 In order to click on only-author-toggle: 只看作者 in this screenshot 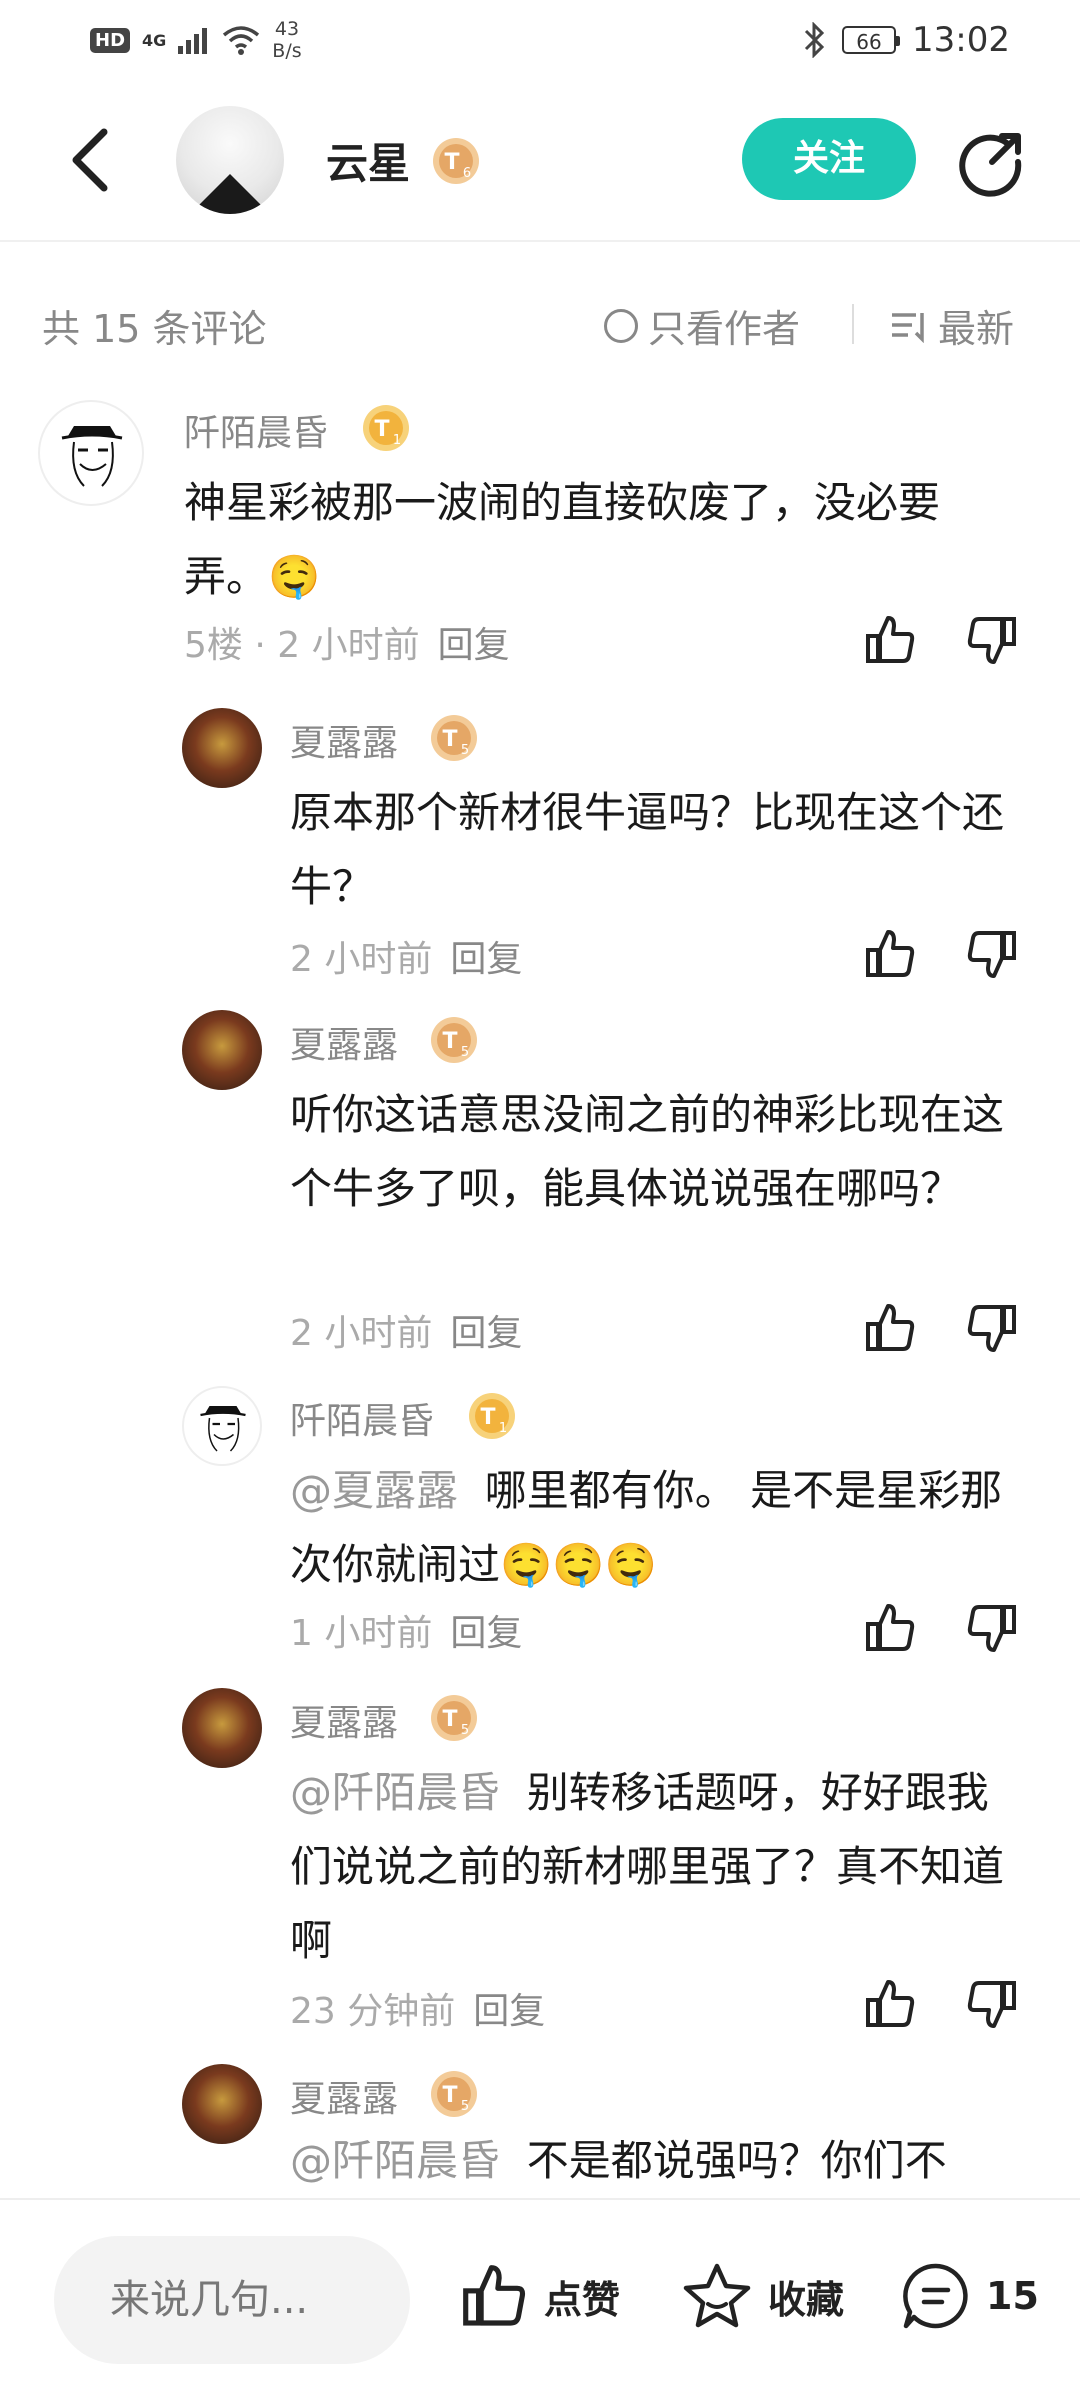, I will do `click(702, 325)`.